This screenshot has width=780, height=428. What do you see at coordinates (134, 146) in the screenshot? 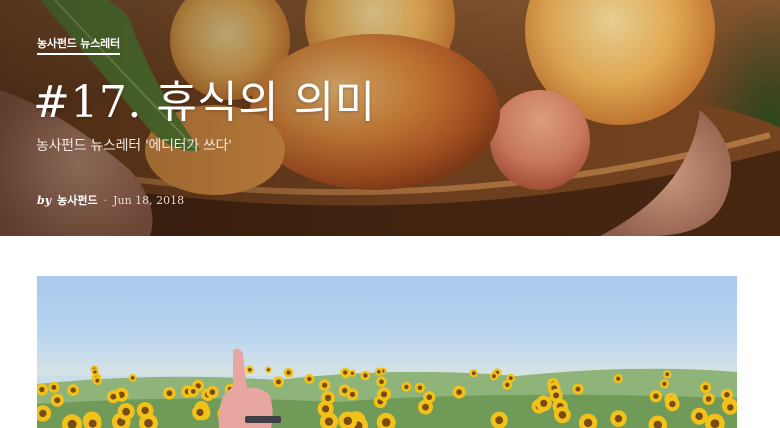
I see `post-subtitle: 농사펀드 뉴스레터 '에디터가 쓰다'` at bounding box center [134, 146].